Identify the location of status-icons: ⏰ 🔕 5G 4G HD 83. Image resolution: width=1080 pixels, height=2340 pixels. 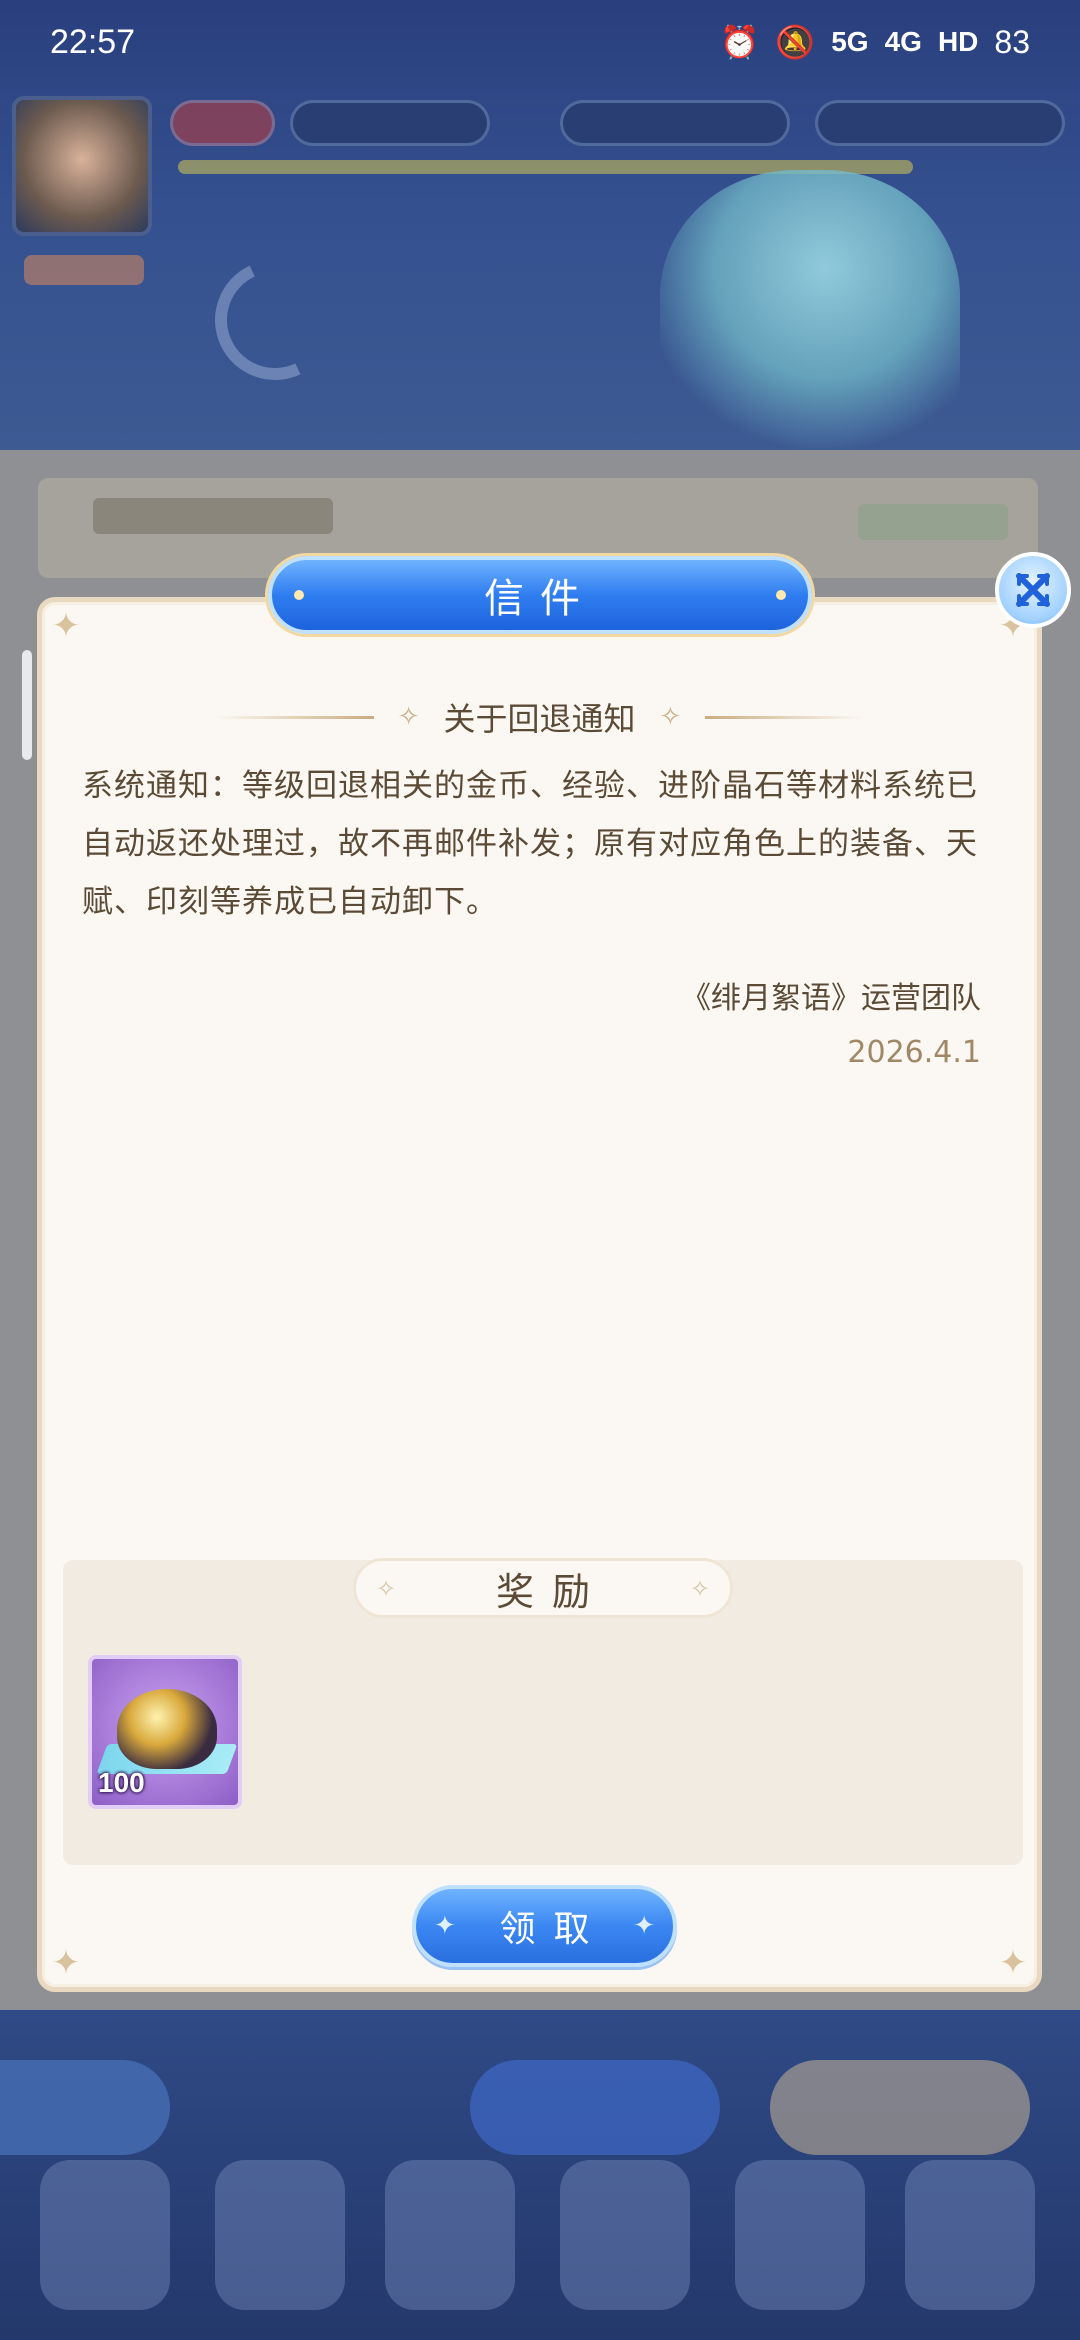
(875, 42).